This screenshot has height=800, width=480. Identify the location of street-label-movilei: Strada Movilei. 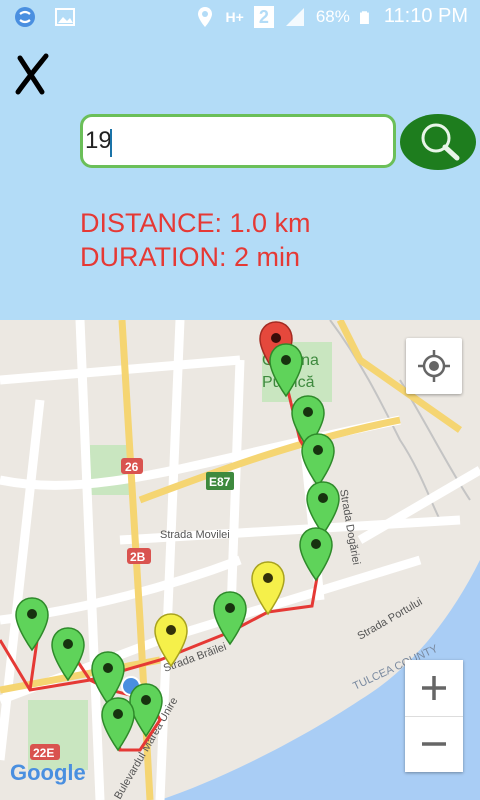
(195, 535).